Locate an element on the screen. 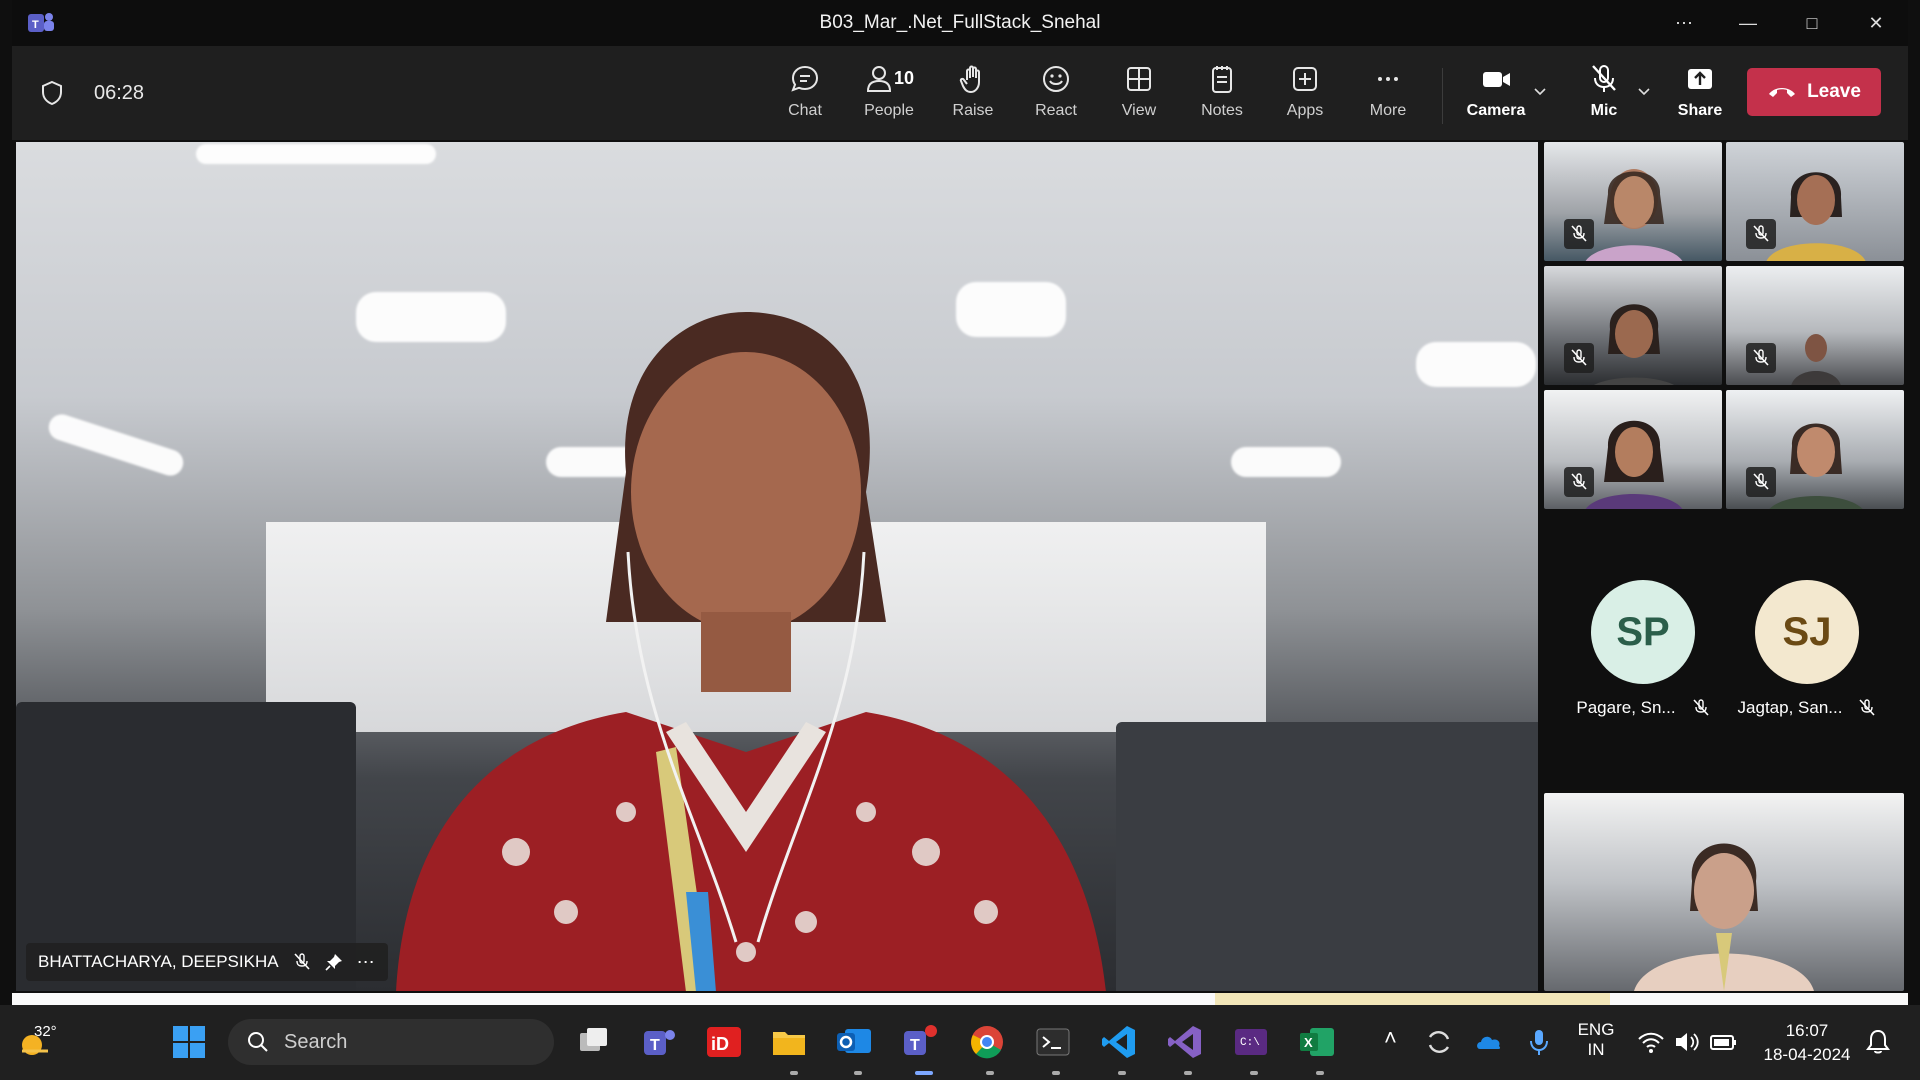 The width and height of the screenshot is (1920, 1080). avatar: SJ is located at coordinates (1807, 632).